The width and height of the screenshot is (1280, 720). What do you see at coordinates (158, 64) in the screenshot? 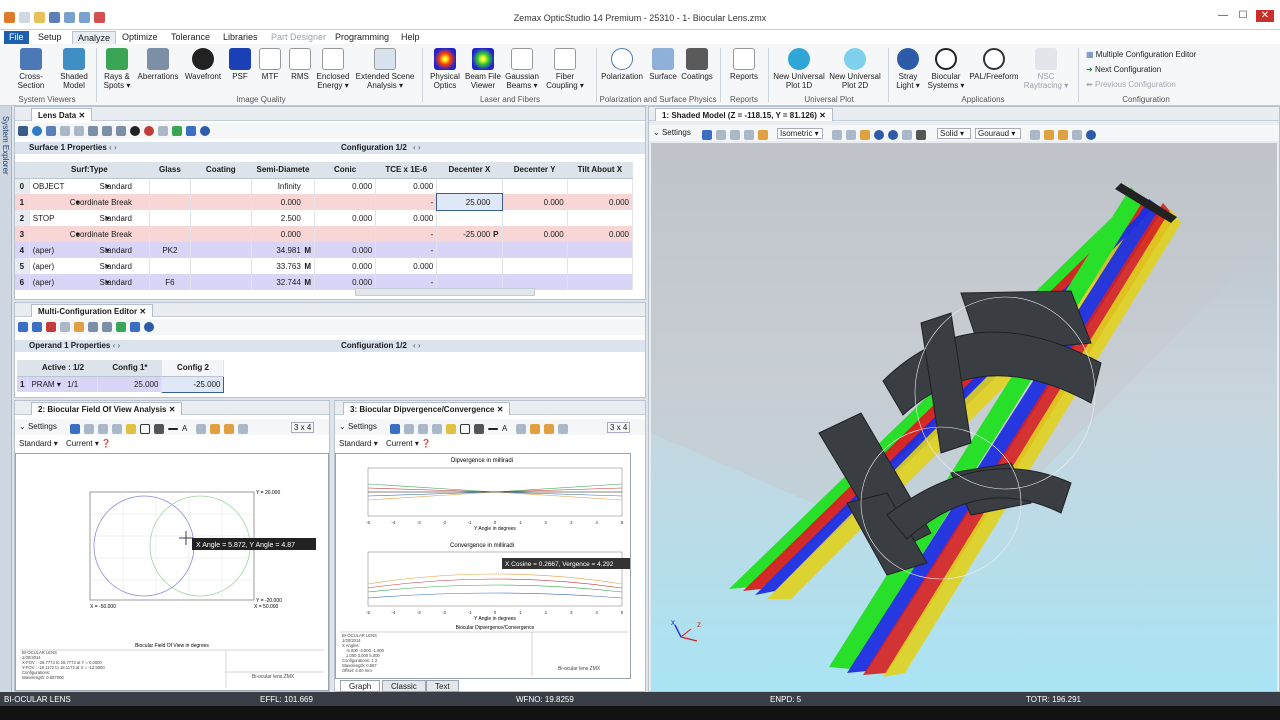
I see `aberrations-button: Aberrations` at bounding box center [158, 64].